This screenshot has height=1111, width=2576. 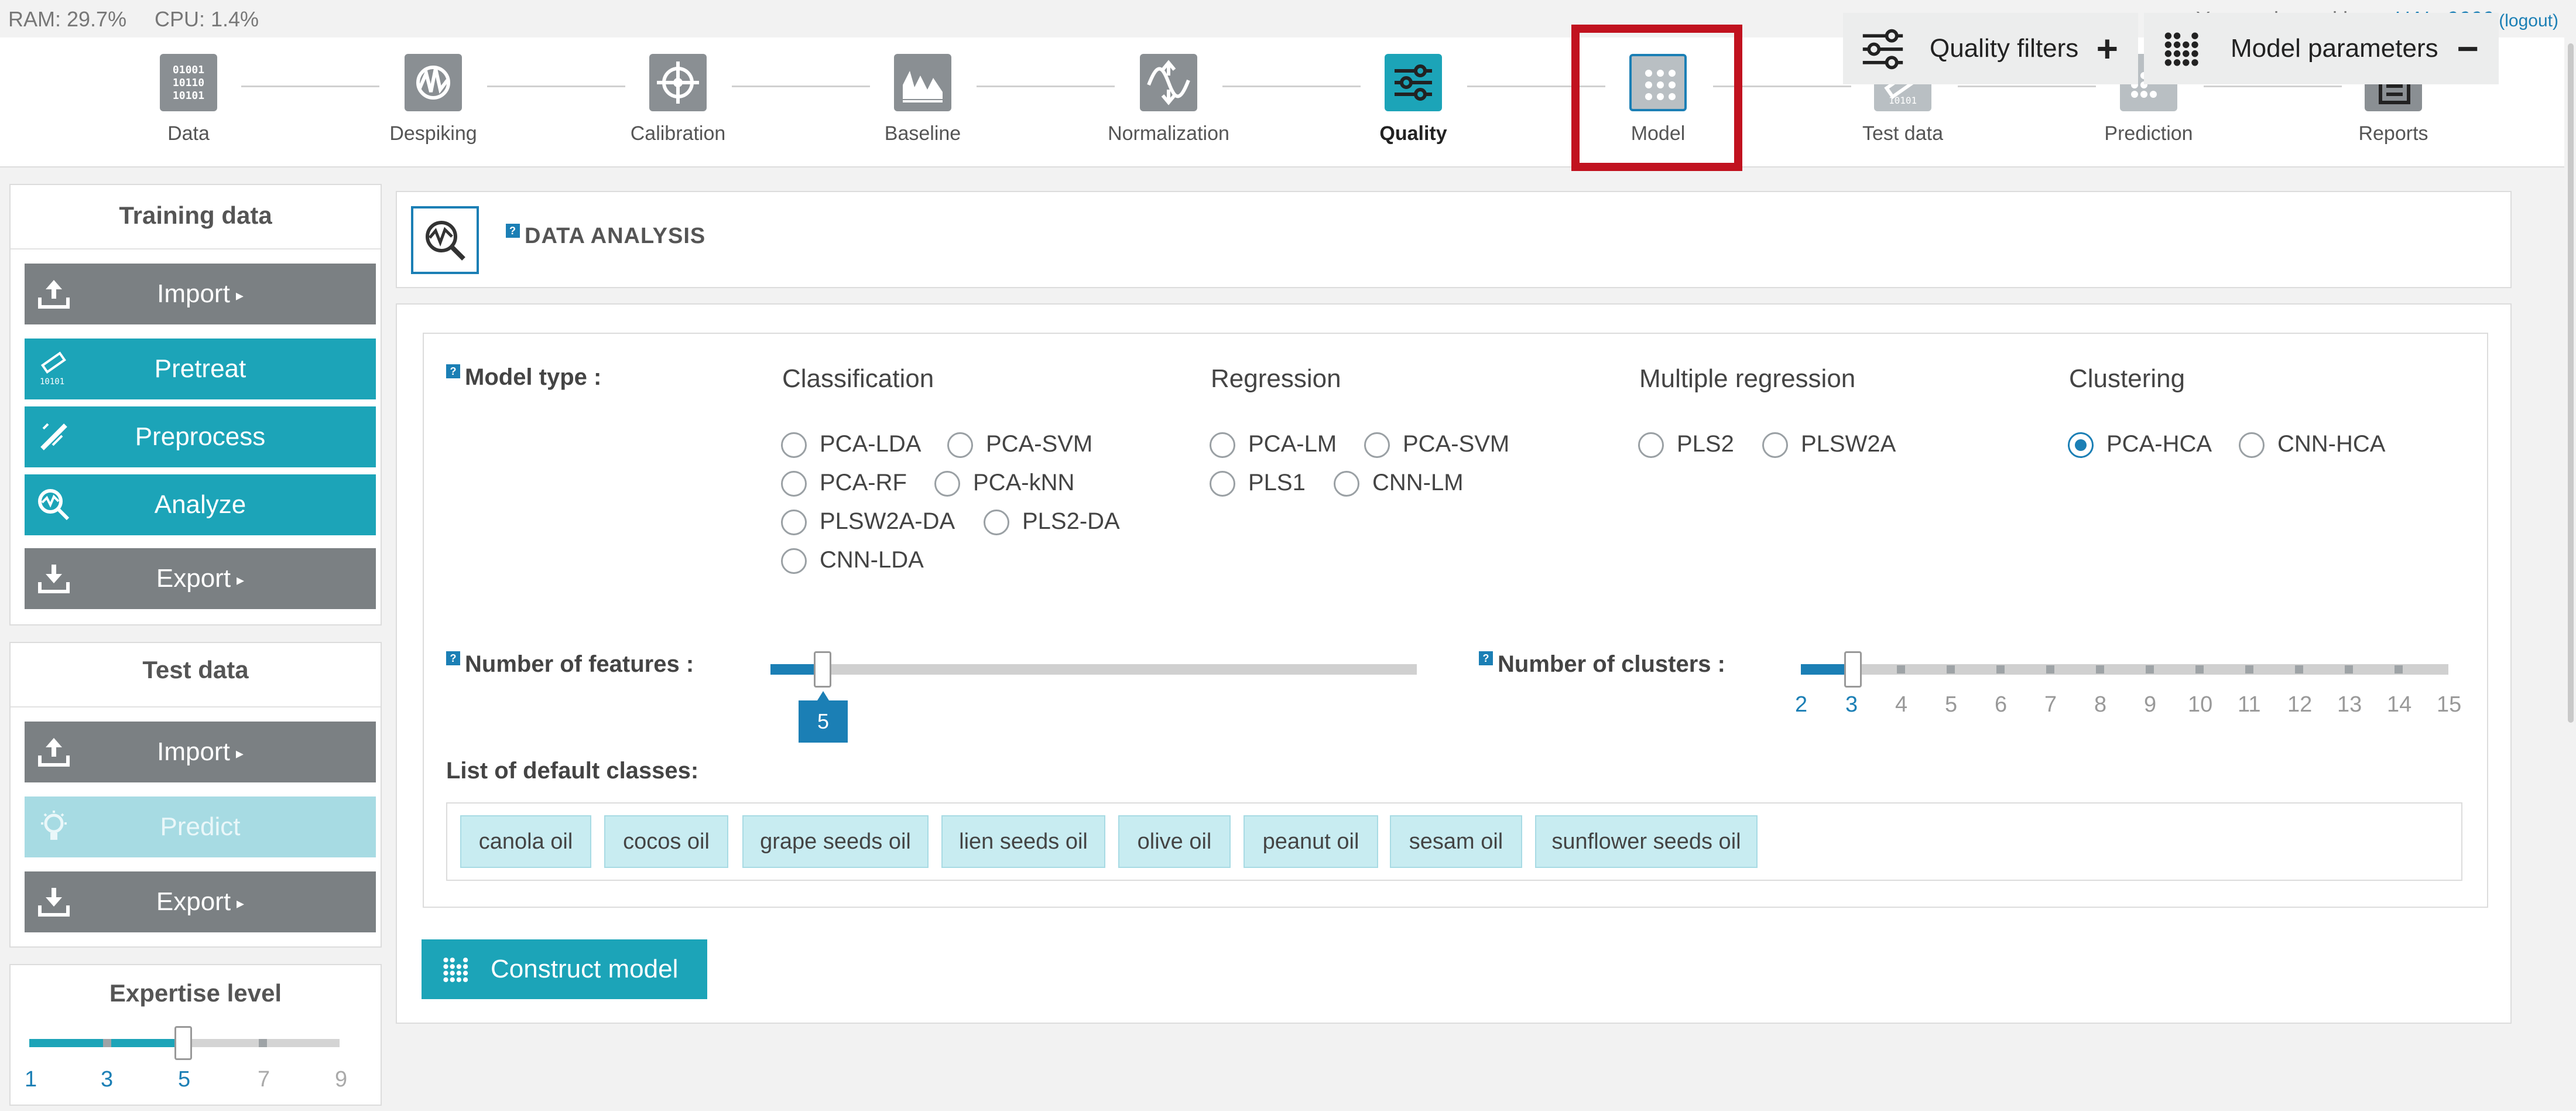 What do you see at coordinates (2331, 444) in the screenshot?
I see `radio-label: CNN-HCA` at bounding box center [2331, 444].